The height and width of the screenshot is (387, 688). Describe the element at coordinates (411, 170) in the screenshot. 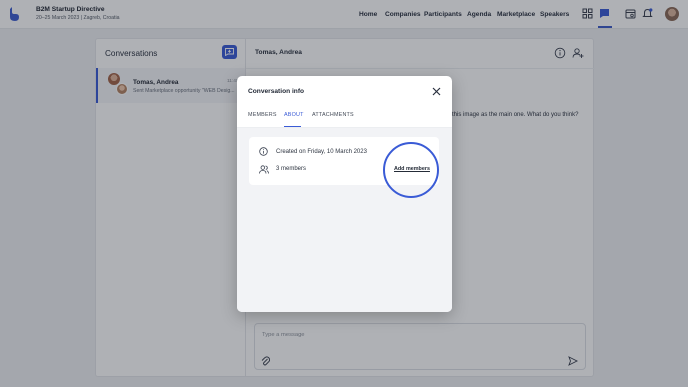

I see `highlight-ring` at that location.